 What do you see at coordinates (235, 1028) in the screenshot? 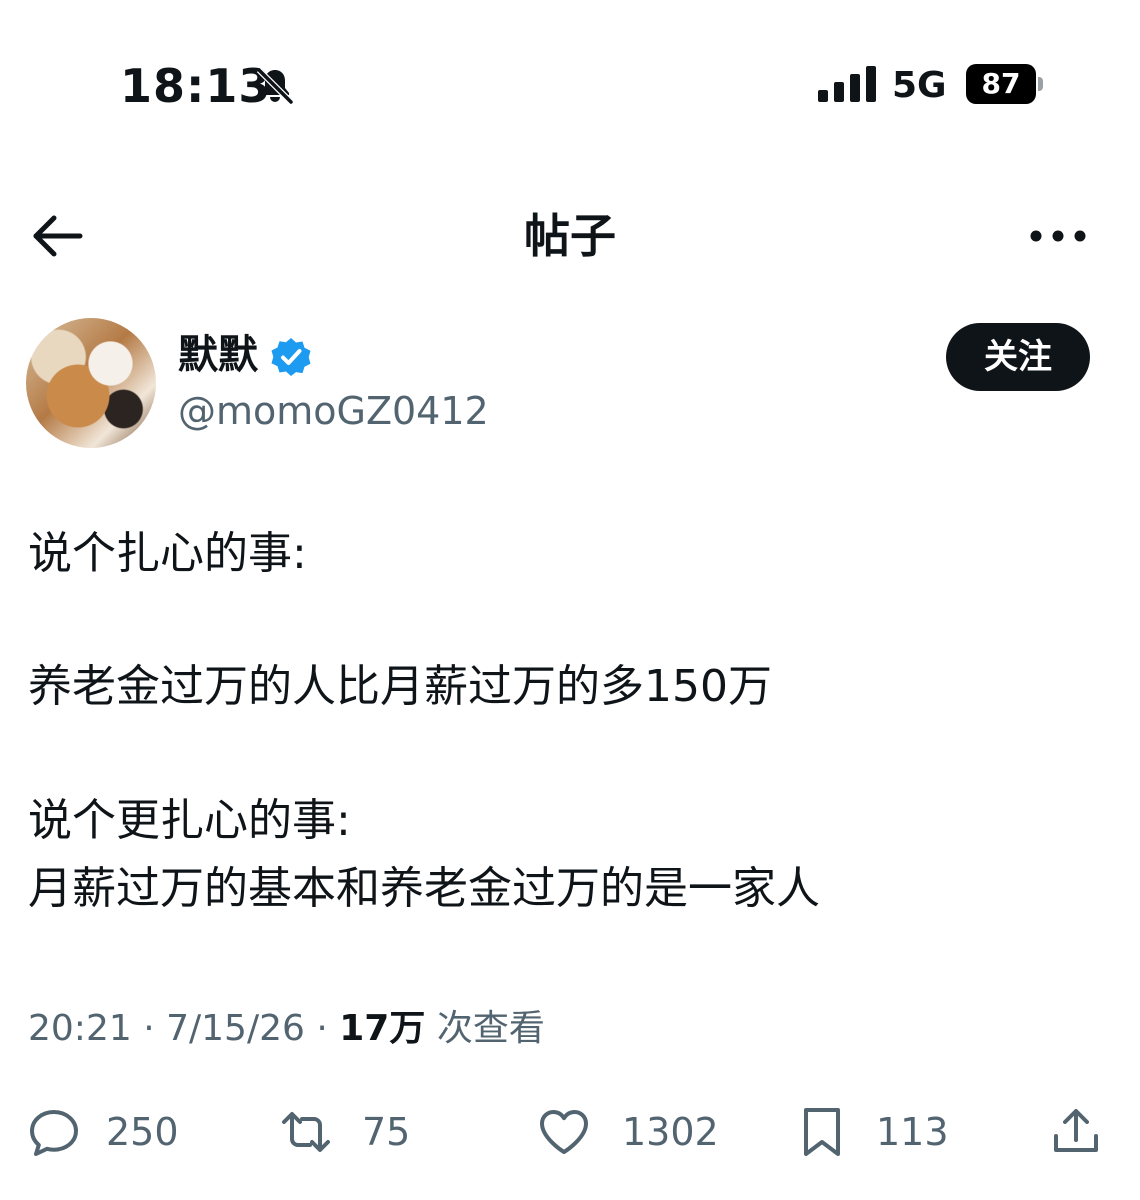
I see `post-date: 7/15/26` at bounding box center [235, 1028].